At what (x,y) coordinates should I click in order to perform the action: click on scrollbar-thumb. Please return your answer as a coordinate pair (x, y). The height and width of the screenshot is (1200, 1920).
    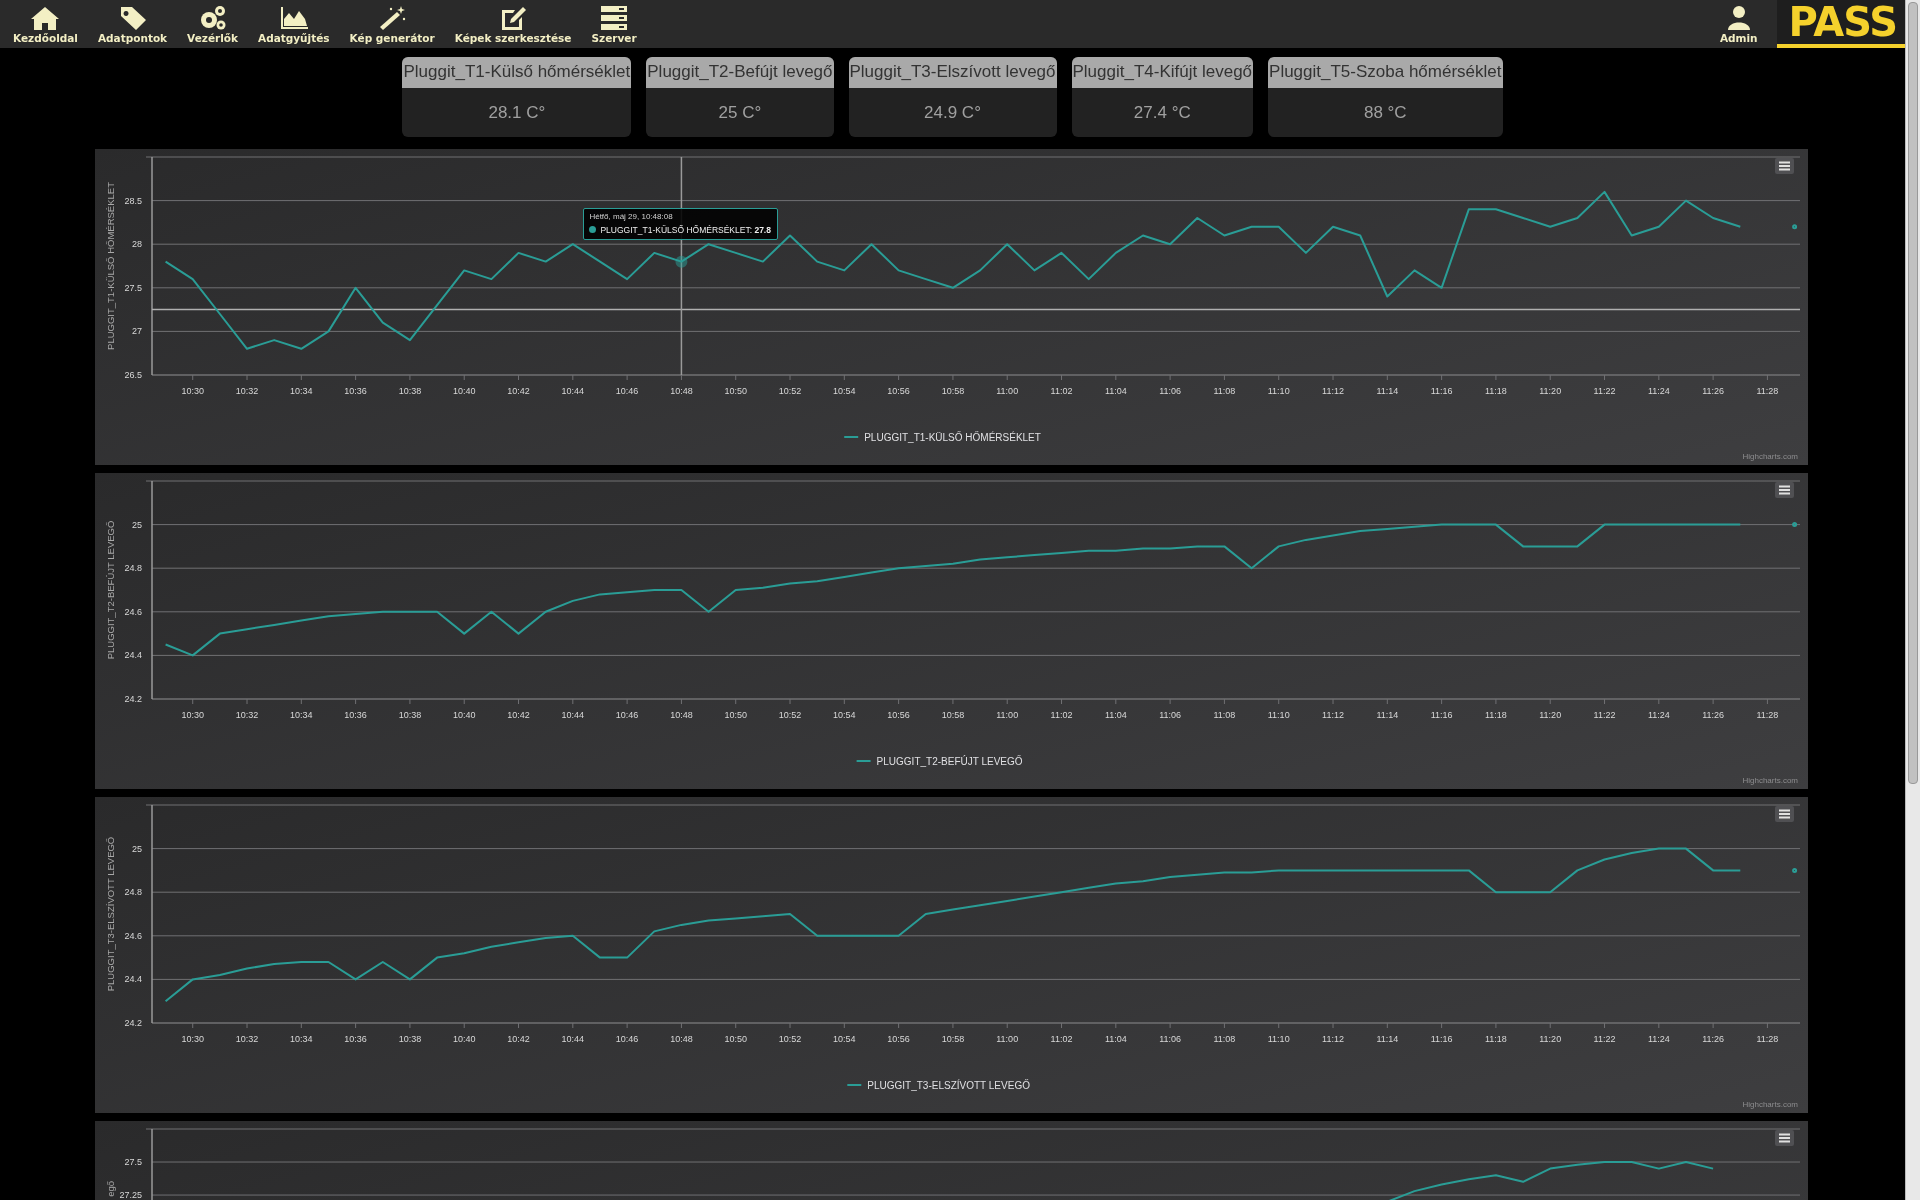
    Looking at the image, I should click on (1913, 393).